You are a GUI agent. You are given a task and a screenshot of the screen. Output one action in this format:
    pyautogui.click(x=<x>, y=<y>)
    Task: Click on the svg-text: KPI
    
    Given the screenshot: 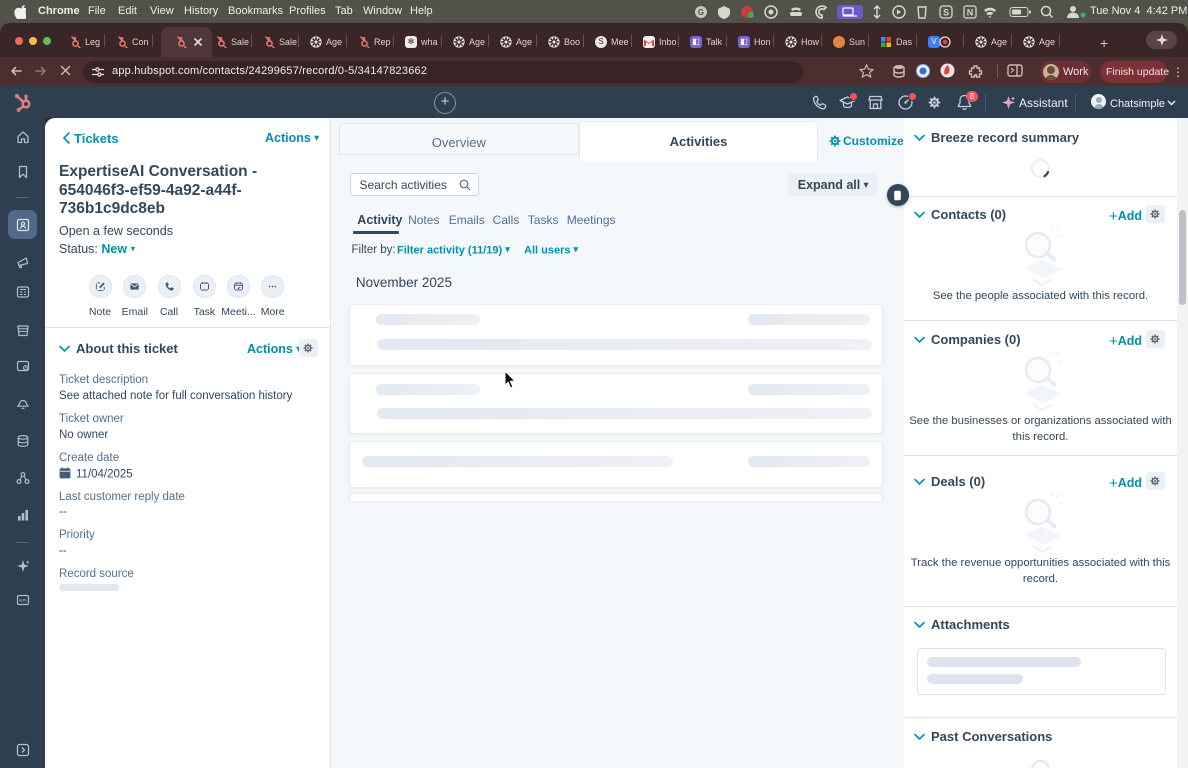 What is the action you would take?
    pyautogui.click(x=22, y=600)
    